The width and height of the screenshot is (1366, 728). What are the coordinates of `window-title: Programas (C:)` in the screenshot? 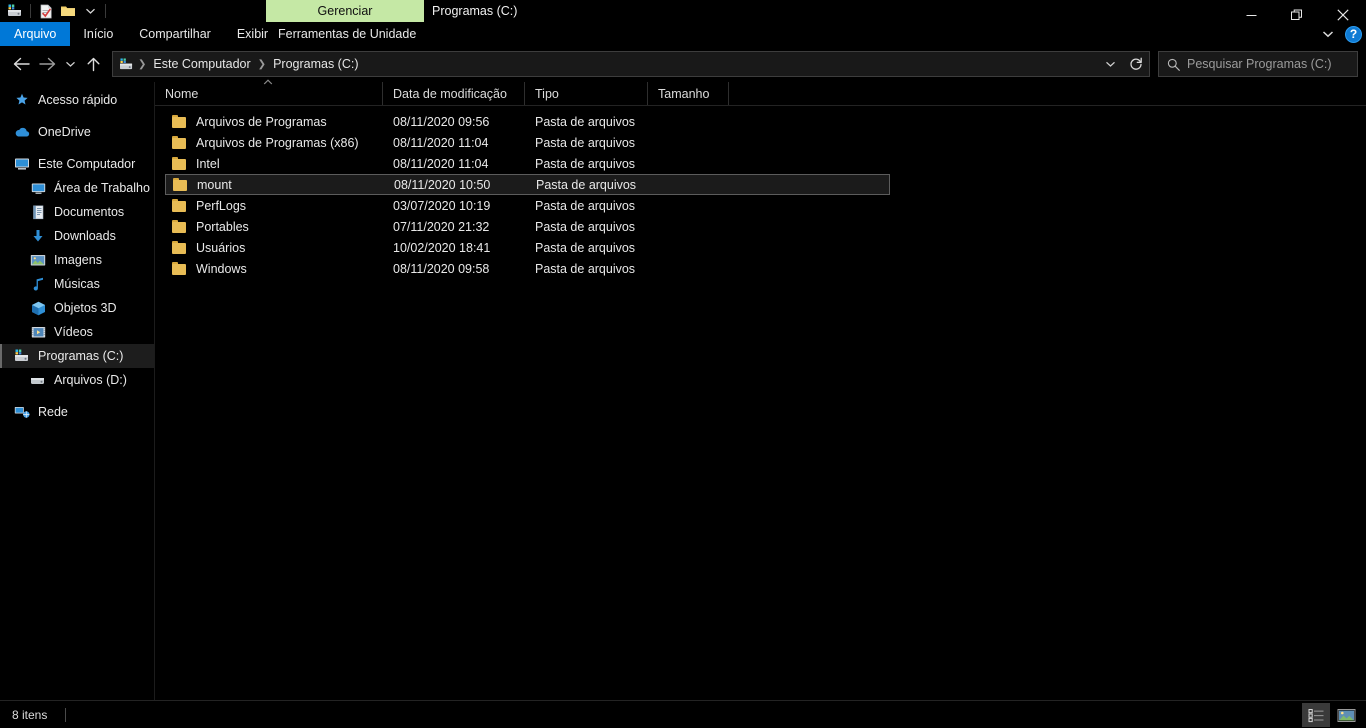 It's located at (475, 11).